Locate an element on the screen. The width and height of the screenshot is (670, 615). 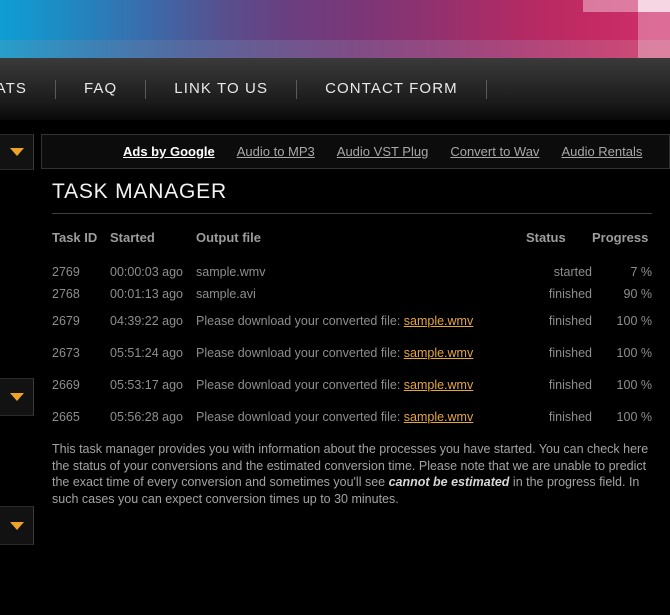
column-header-started: Started is located at coordinates (132, 237).